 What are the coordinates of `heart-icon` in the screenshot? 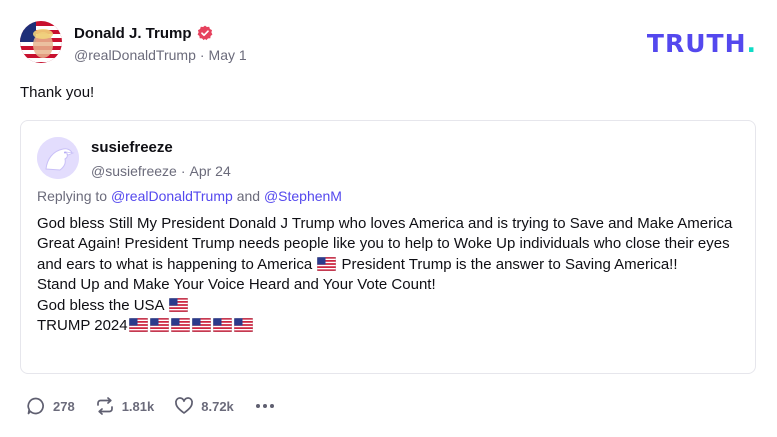 It's located at (184, 405).